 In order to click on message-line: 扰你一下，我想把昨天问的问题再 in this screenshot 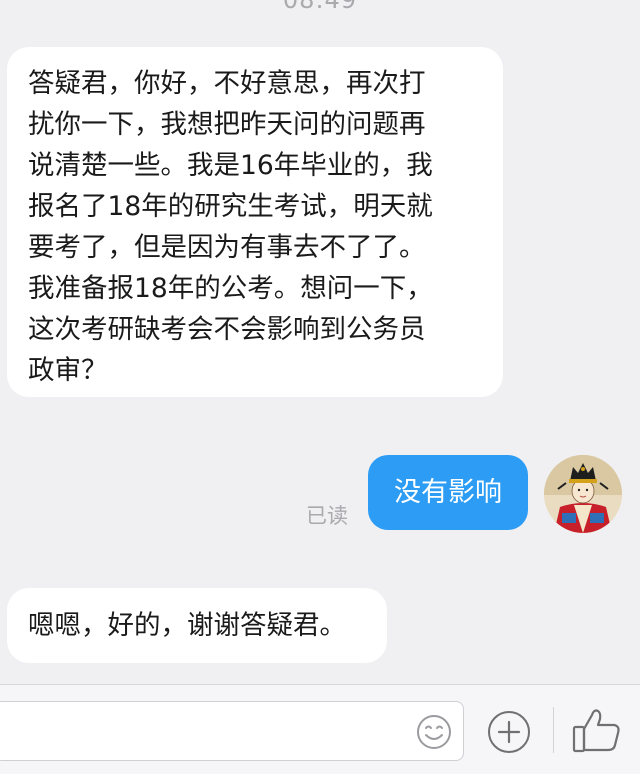, I will do `click(227, 124)`.